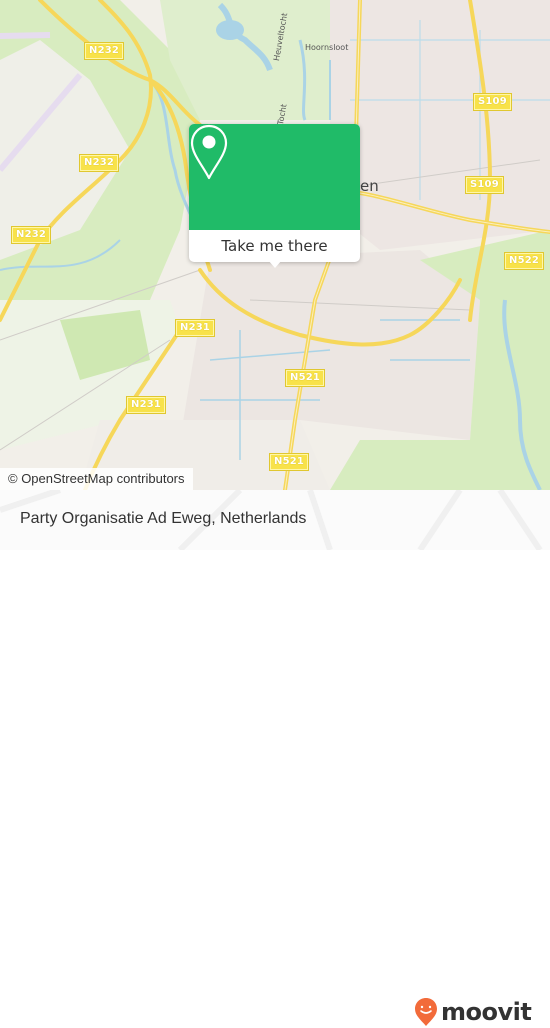 The height and width of the screenshot is (1028, 550). Describe the element at coordinates (275, 264) in the screenshot. I see `popup-pointer` at that location.